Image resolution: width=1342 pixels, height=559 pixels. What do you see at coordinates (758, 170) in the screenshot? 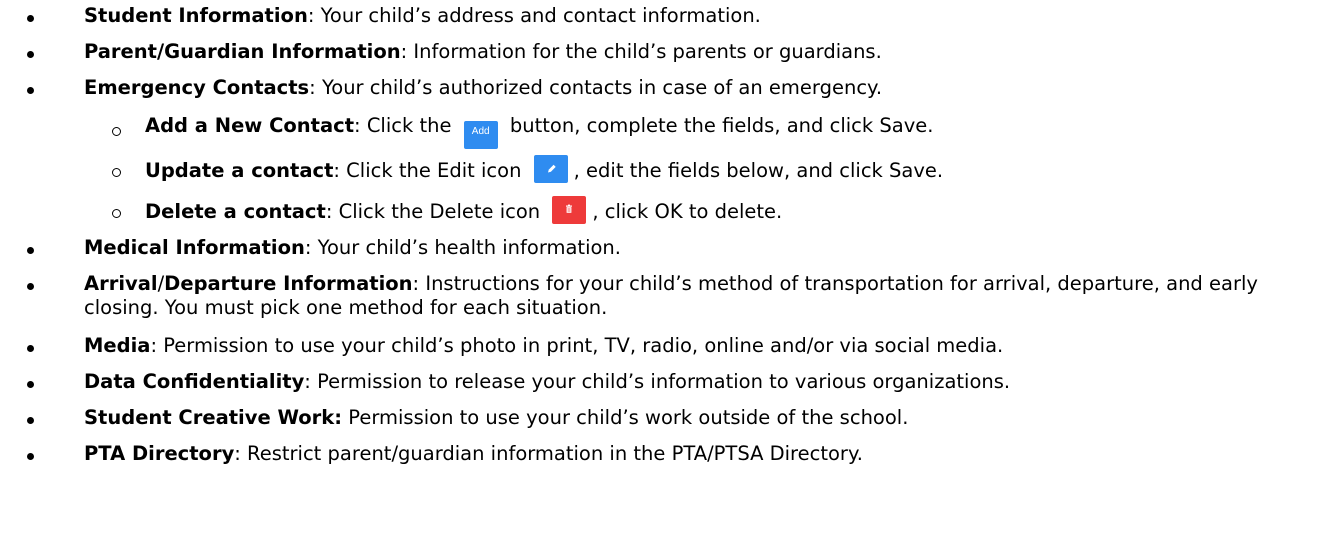
I see `item-description-after: , edit the fields below, and click Save.` at bounding box center [758, 170].